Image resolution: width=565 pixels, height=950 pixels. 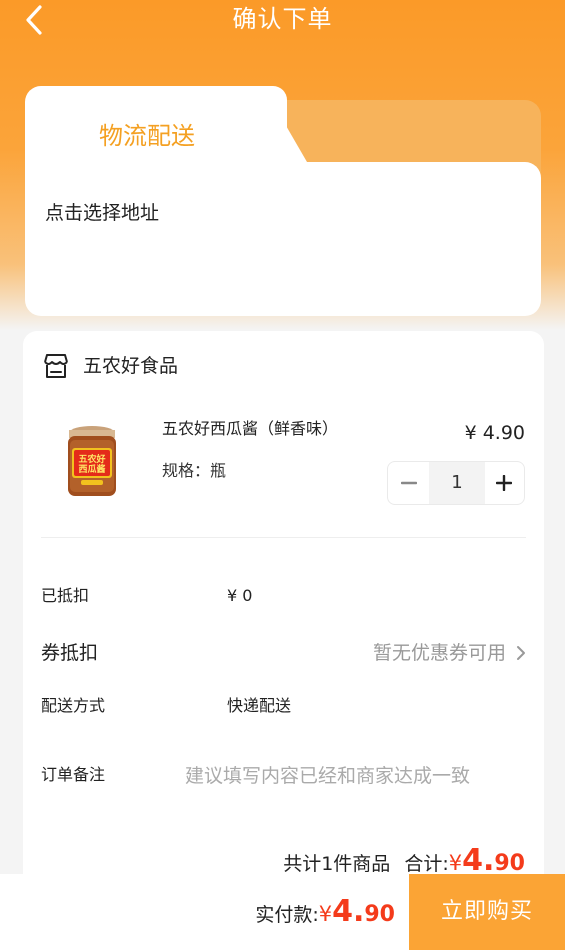 I want to click on decrease-quantity-button, so click(x=408, y=483).